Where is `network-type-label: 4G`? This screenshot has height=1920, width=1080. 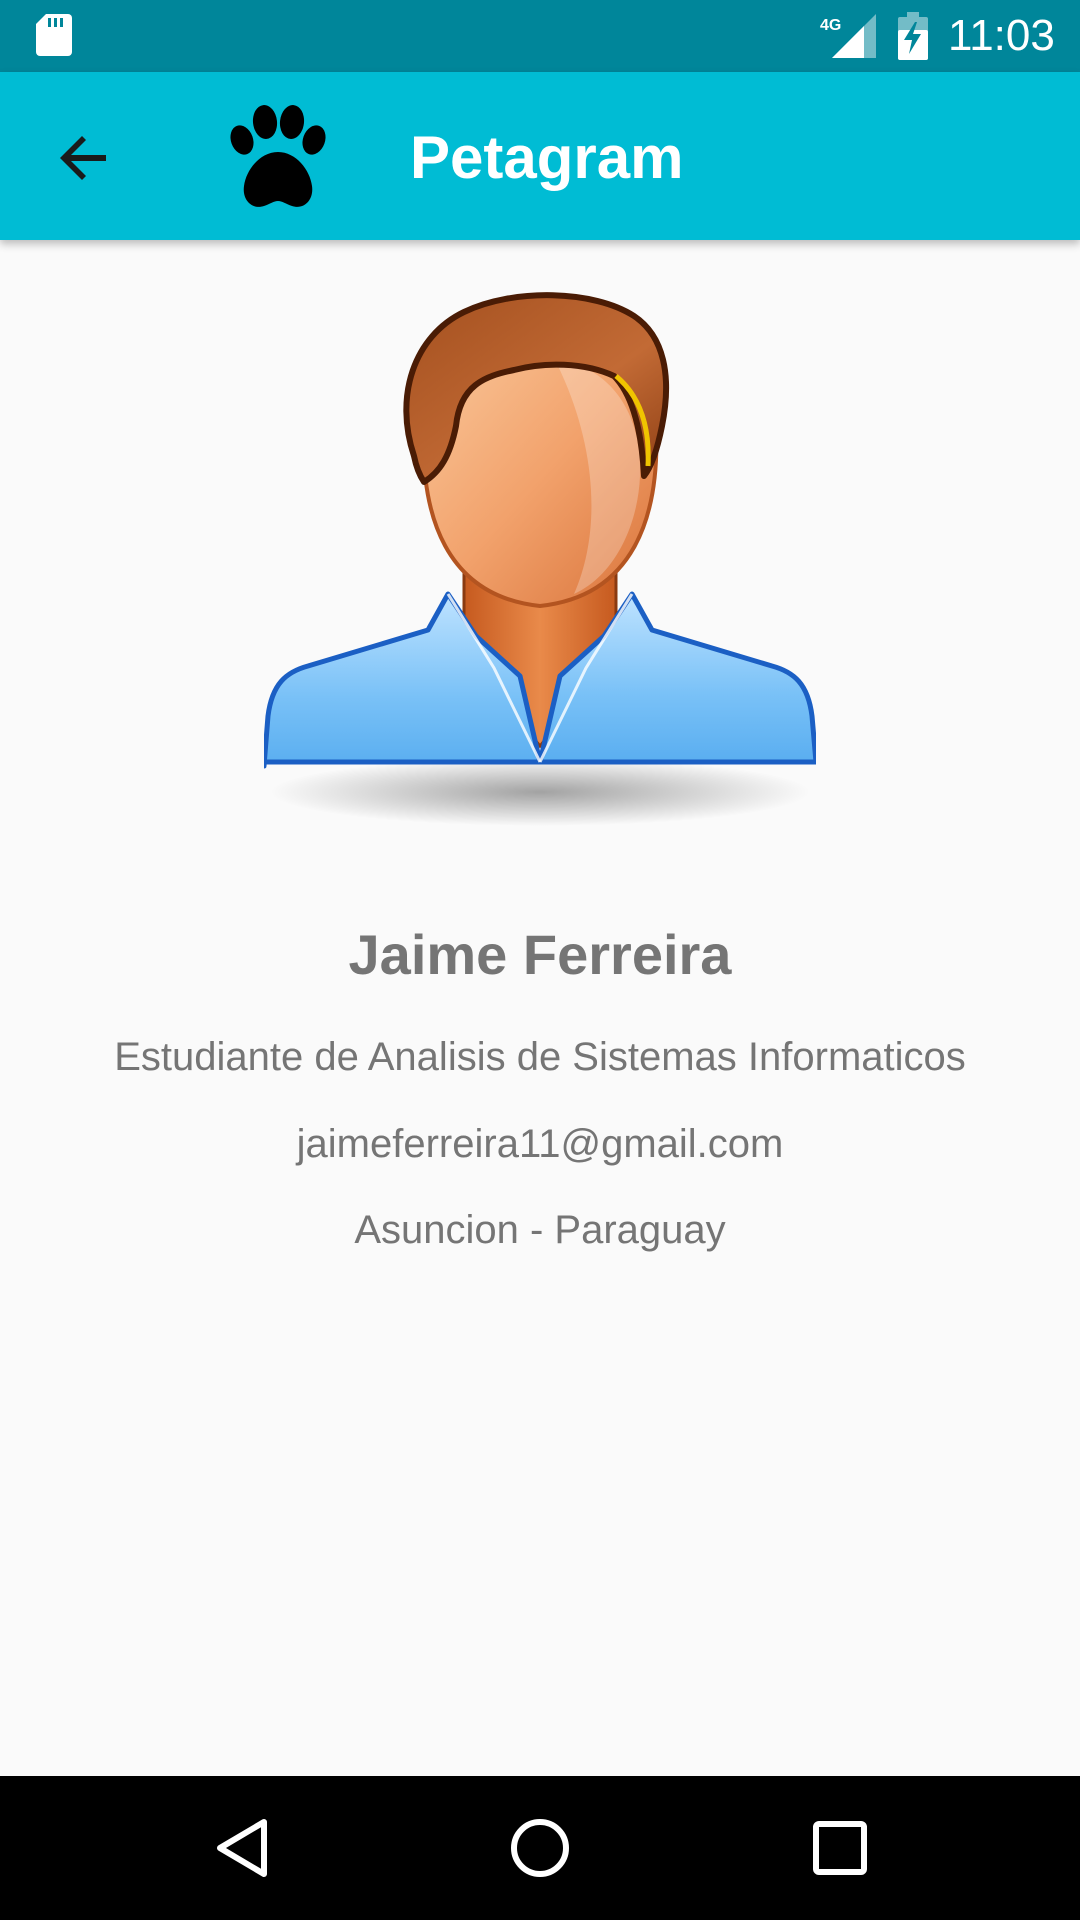
network-type-label: 4G is located at coordinates (830, 25).